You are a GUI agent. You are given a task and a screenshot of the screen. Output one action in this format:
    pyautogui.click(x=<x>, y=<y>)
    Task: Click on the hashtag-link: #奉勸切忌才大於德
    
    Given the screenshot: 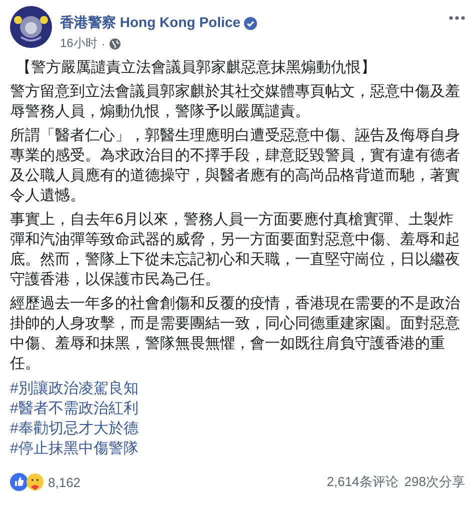 What is the action you would take?
    pyautogui.click(x=74, y=429)
    